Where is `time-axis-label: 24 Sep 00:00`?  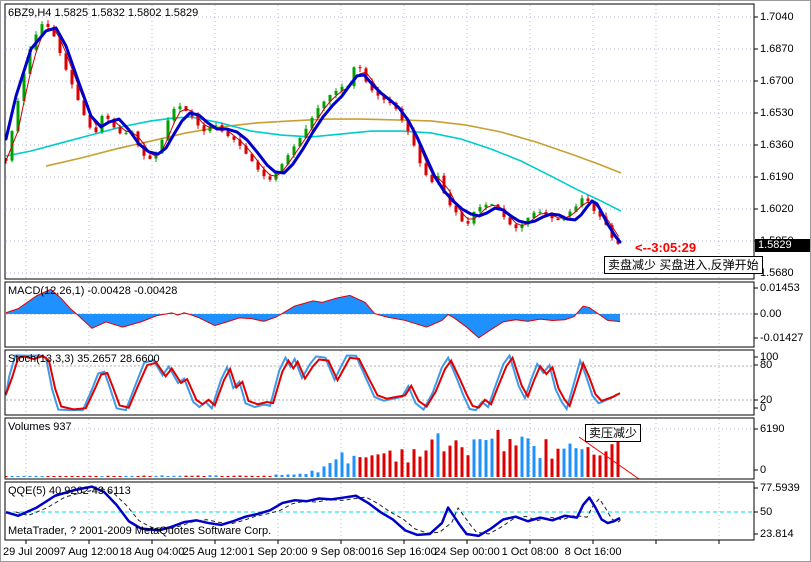
time-axis-label: 24 Sep 00:00 is located at coordinates (467, 552).